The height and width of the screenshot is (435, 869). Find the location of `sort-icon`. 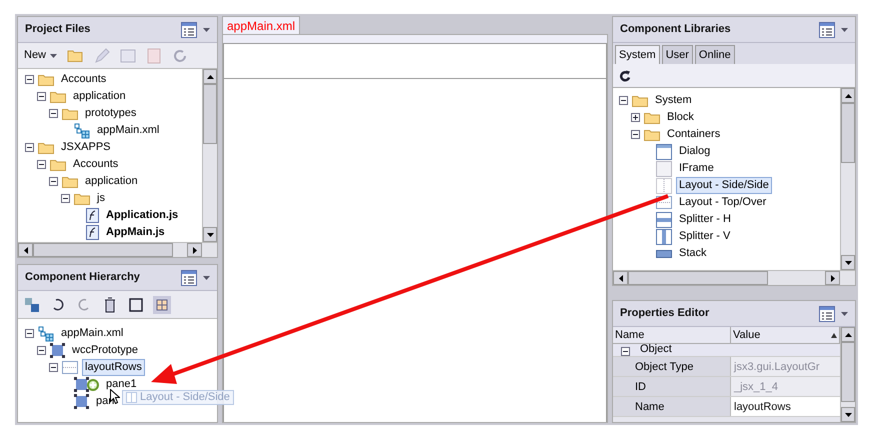

sort-icon is located at coordinates (834, 335).